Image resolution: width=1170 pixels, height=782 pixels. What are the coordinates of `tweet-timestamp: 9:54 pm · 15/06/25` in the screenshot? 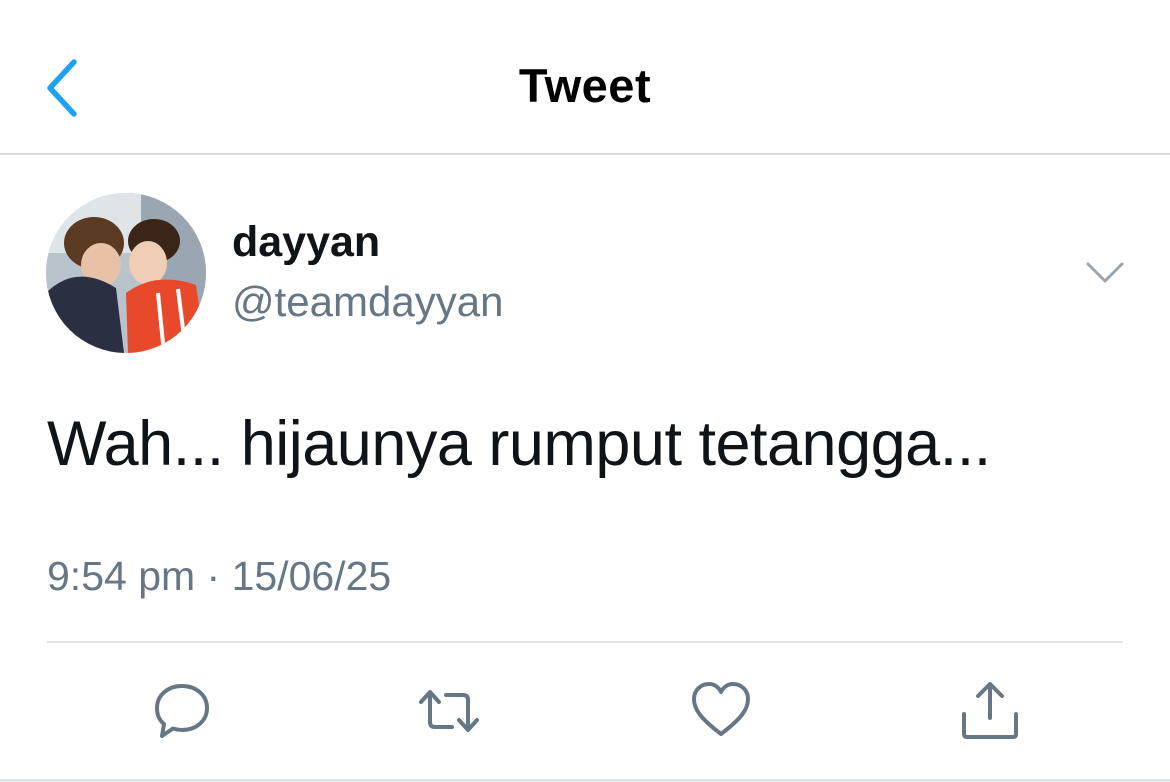 It's located at (219, 576).